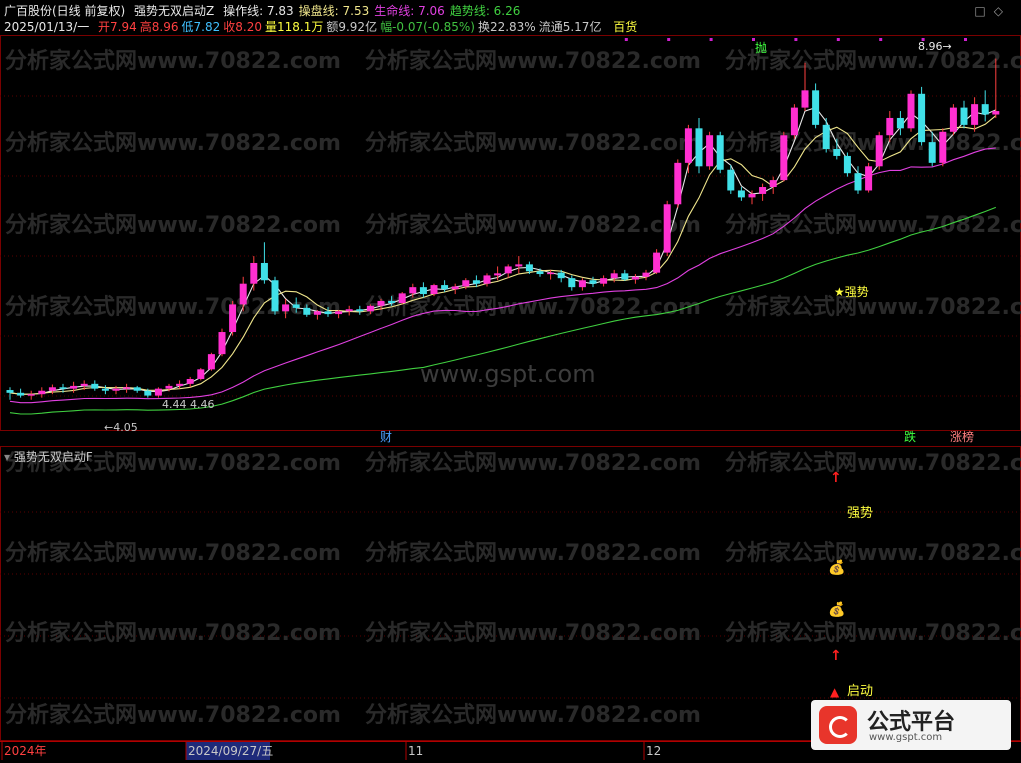 Image resolution: width=1021 pixels, height=763 pixels. I want to click on subpanel-start-label: 启动, so click(860, 691).